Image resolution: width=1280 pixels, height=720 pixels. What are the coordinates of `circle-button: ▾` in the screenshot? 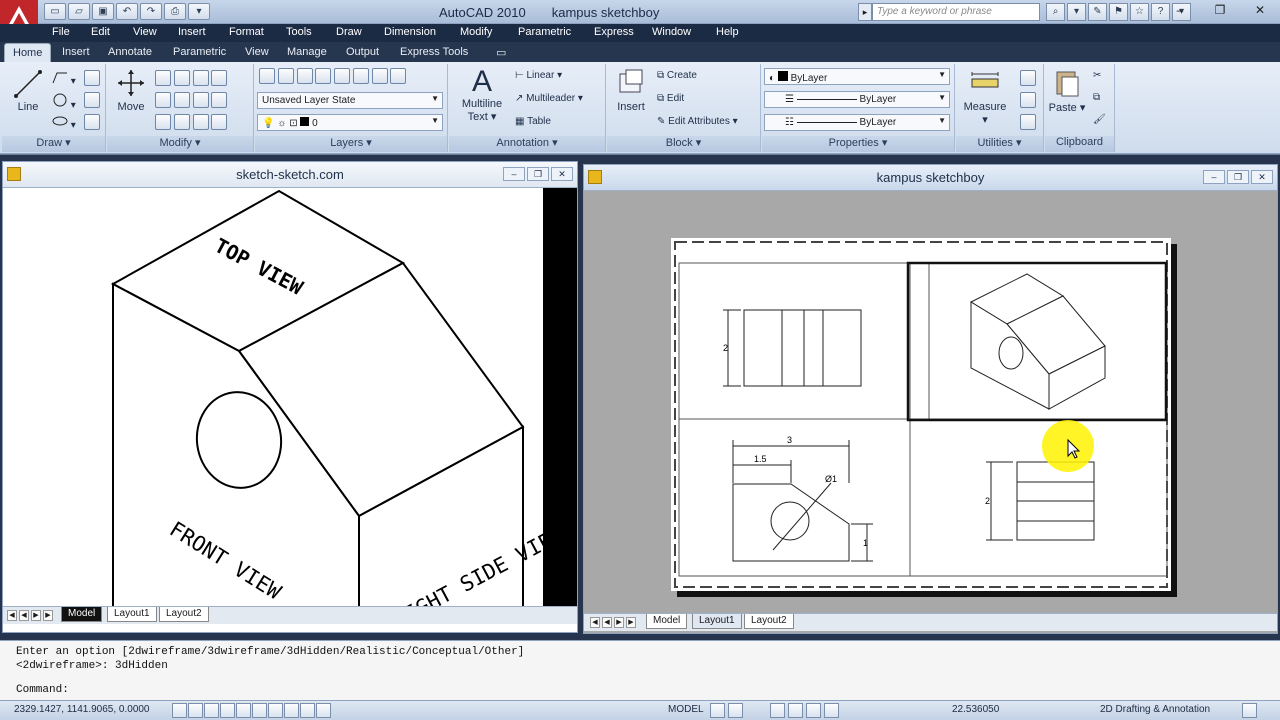 It's located at (64, 101).